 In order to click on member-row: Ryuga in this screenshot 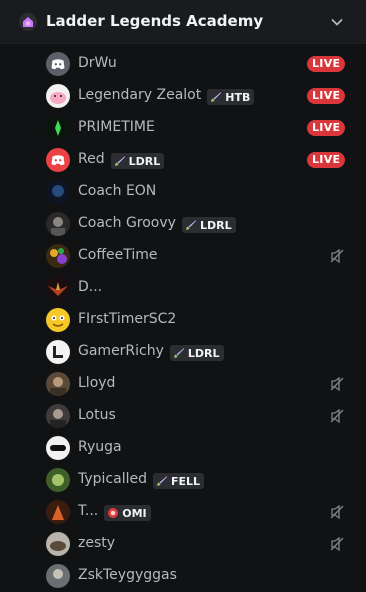, I will do `click(195, 448)`.